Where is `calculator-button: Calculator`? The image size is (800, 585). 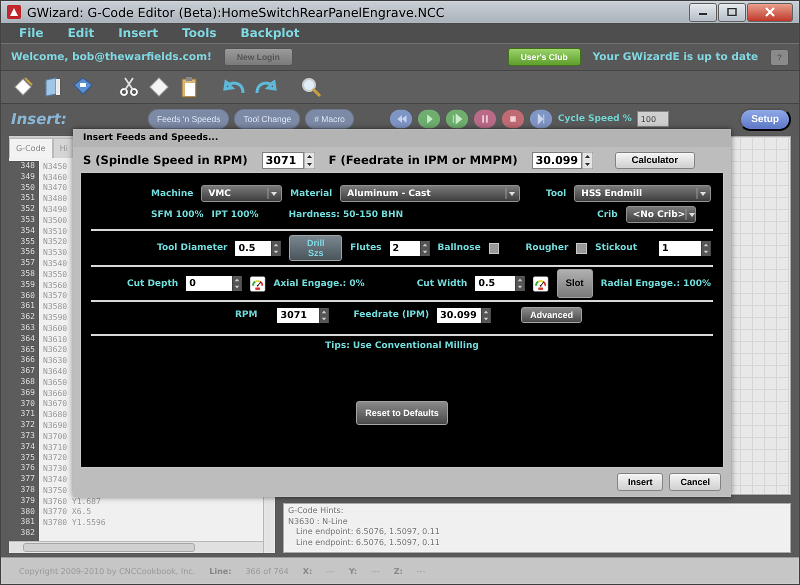
calculator-button: Calculator is located at coordinates (655, 160).